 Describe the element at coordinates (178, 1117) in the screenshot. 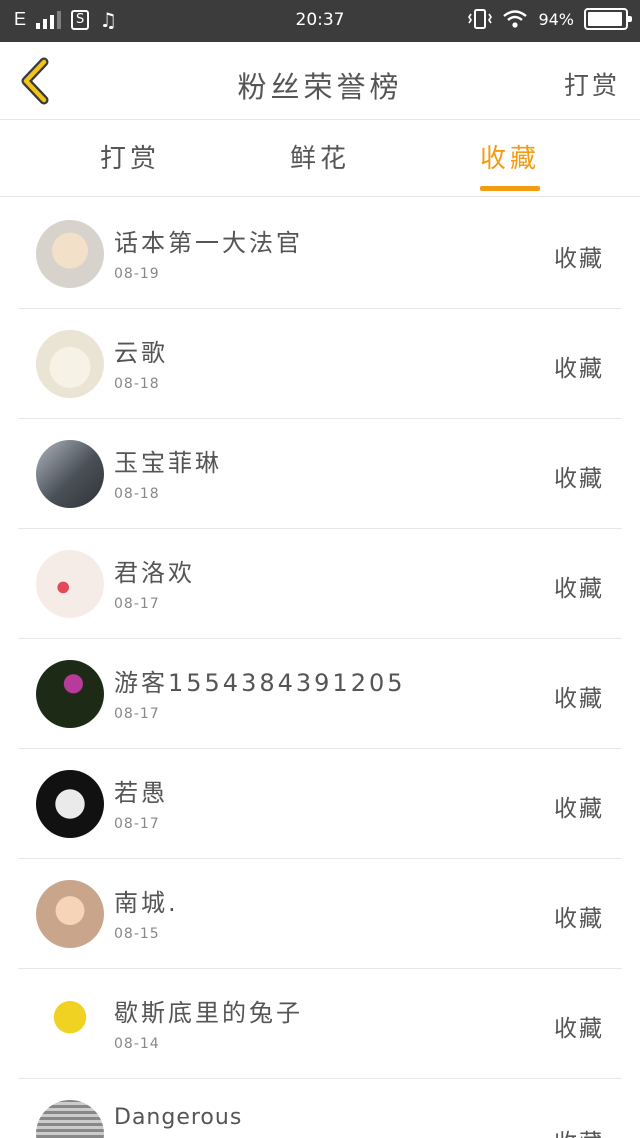

I see `user-name: Dangerous` at that location.